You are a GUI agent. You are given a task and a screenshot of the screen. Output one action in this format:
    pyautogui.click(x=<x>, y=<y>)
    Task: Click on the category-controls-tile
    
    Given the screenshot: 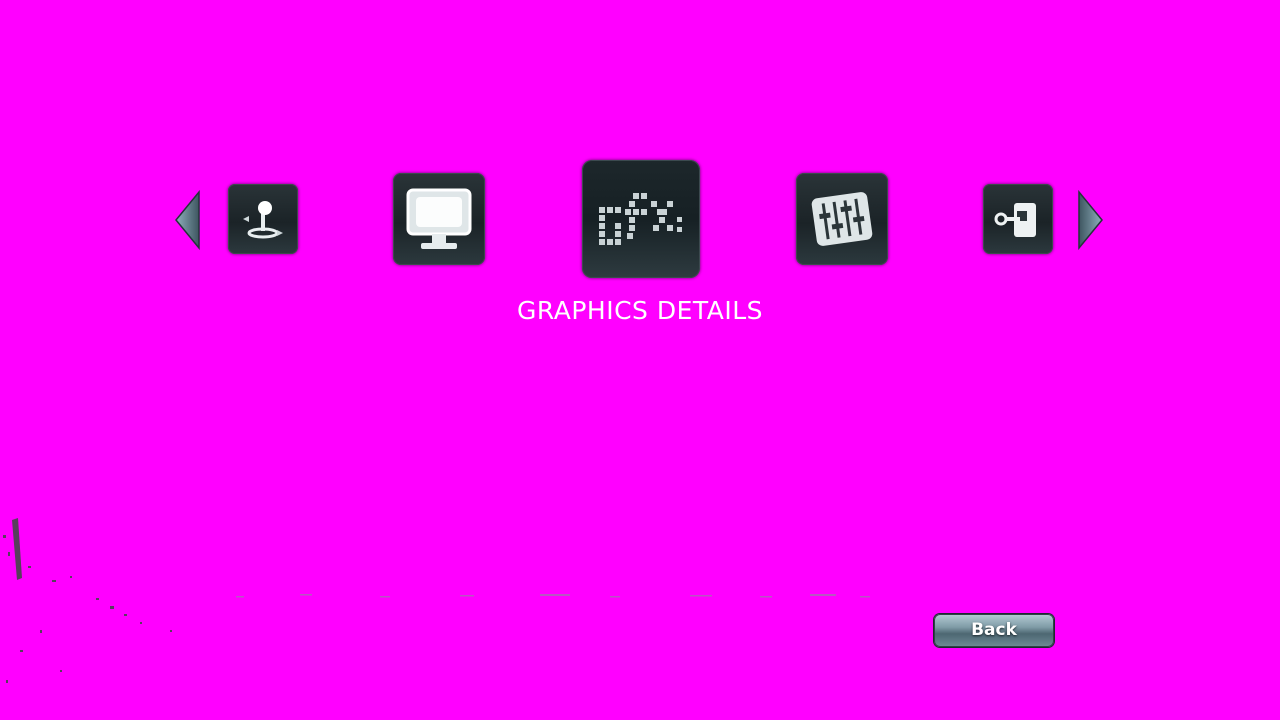 What is the action you would take?
    pyautogui.click(x=263, y=219)
    